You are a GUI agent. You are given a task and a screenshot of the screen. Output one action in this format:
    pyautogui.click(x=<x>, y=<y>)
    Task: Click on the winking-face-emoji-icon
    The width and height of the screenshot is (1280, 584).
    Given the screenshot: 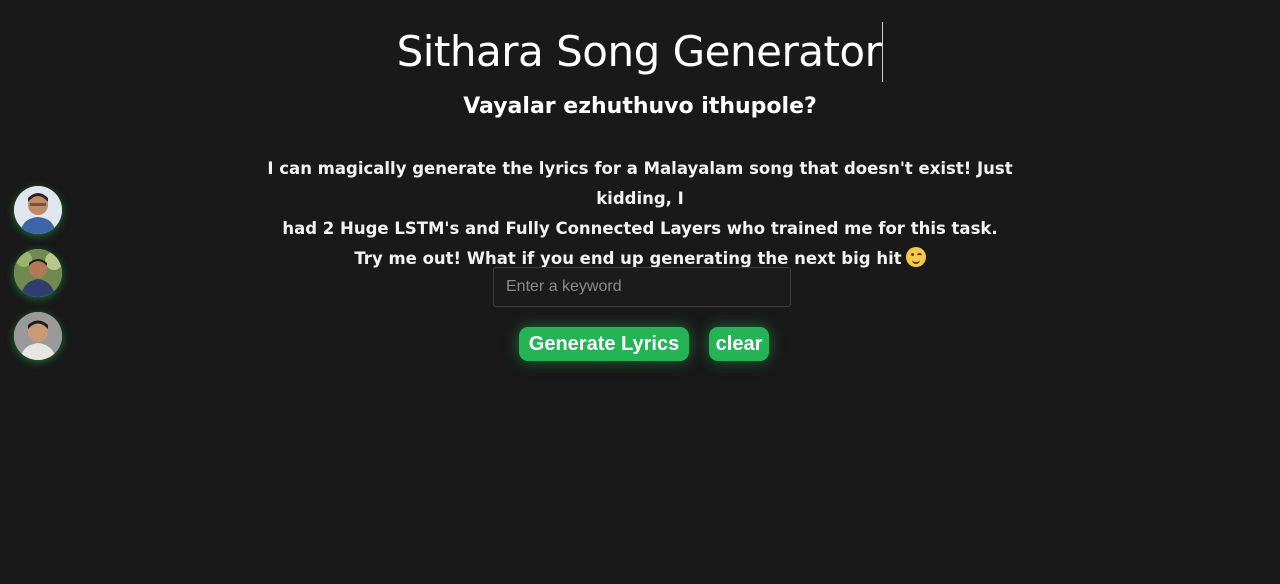 What is the action you would take?
    pyautogui.click(x=915, y=257)
    